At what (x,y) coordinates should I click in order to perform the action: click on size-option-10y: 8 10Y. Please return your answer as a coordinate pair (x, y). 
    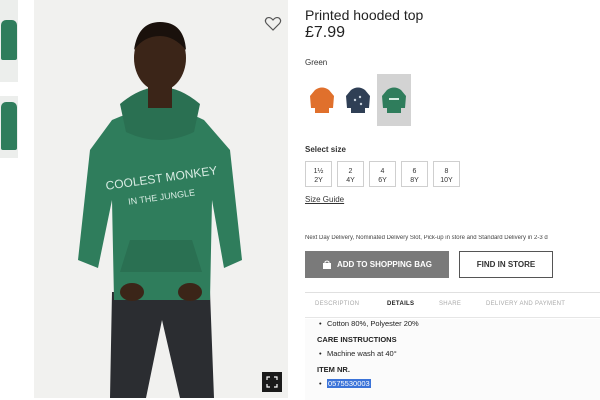
    Looking at the image, I should click on (446, 174).